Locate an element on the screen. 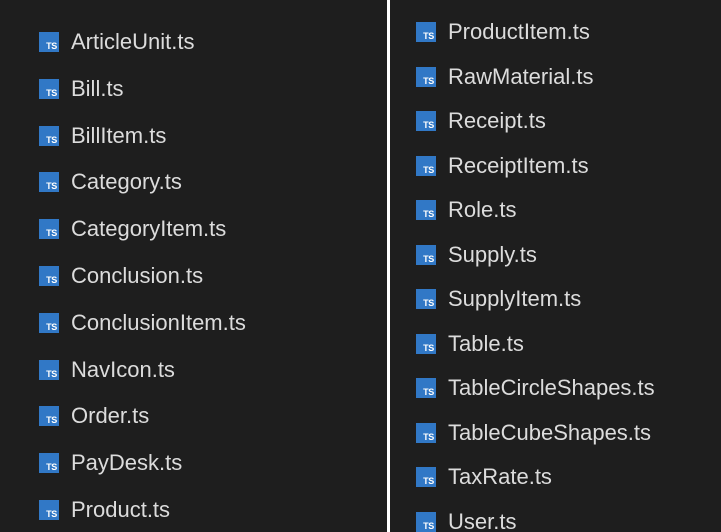 This screenshot has width=721, height=532. file-item: TS Supply.ts is located at coordinates (476, 255).